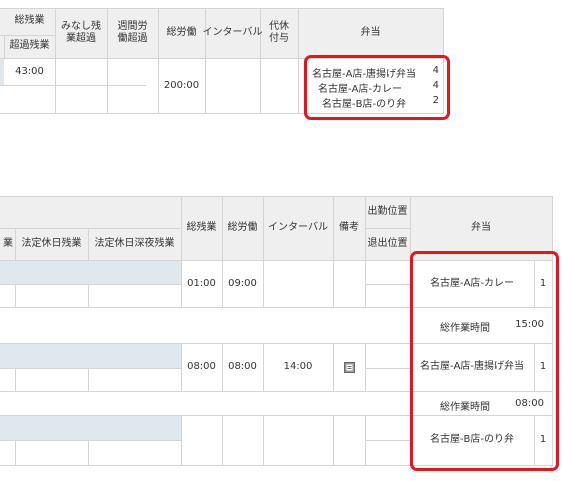 This screenshot has height=481, width=563. I want to click on header-clock-out-location: 退出位置, so click(387, 243).